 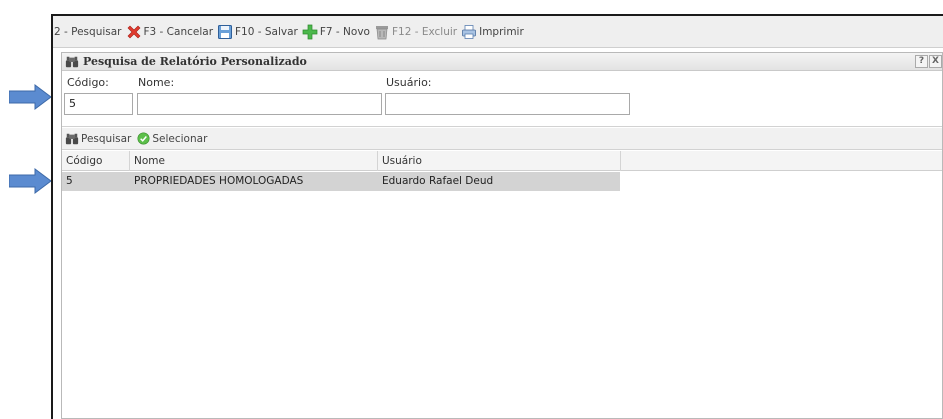 What do you see at coordinates (310, 31) in the screenshot?
I see `plus-icon` at bounding box center [310, 31].